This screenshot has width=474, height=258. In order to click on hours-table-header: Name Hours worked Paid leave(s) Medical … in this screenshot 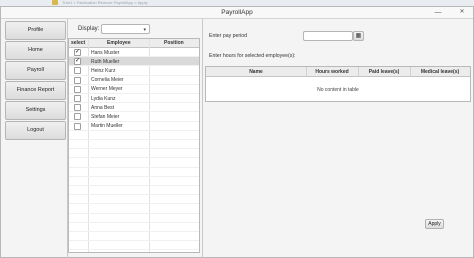, I will do `click(338, 72)`.